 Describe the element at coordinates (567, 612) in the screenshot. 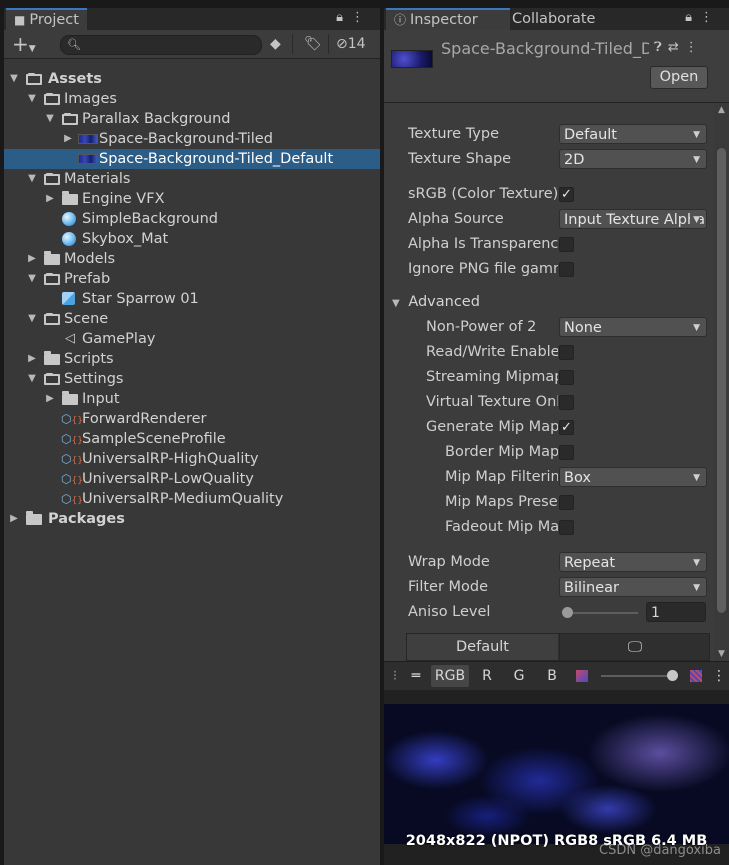

I see `aniso-slider-handle` at that location.